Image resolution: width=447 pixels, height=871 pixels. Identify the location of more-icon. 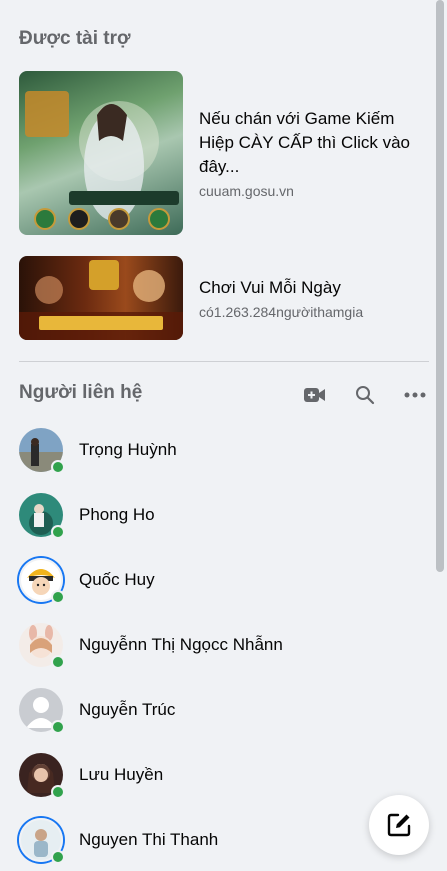
(415, 395).